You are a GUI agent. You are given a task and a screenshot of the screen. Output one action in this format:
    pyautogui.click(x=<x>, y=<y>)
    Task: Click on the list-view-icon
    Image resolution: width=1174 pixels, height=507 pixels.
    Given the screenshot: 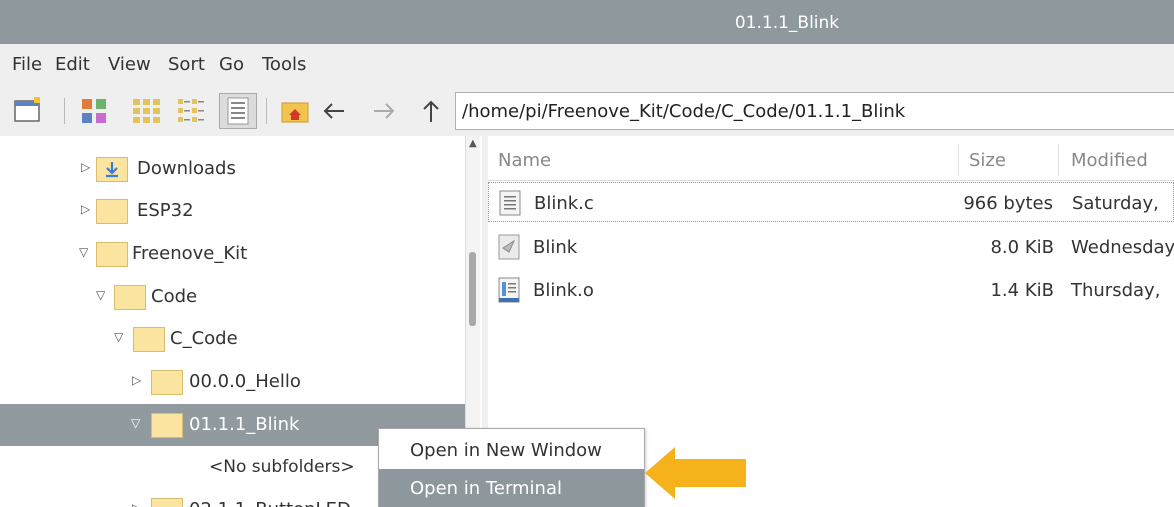 What is the action you would take?
    pyautogui.click(x=238, y=111)
    